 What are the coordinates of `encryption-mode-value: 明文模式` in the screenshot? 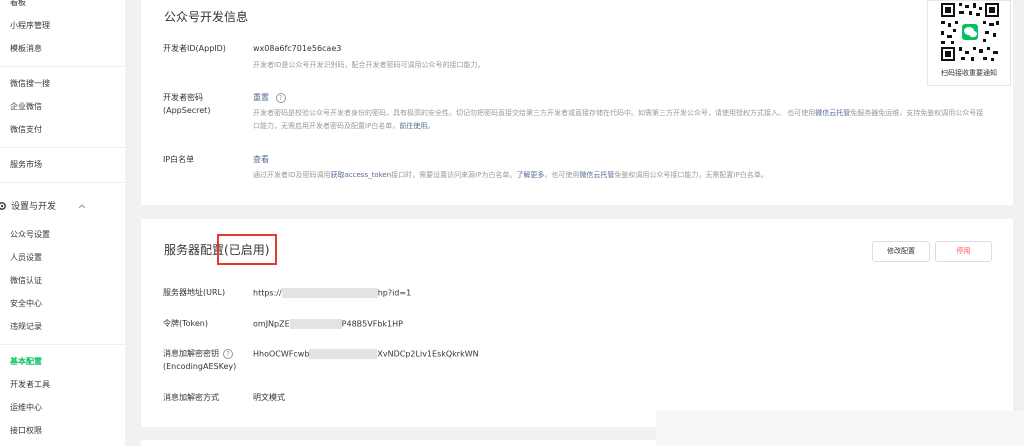 It's located at (269, 397).